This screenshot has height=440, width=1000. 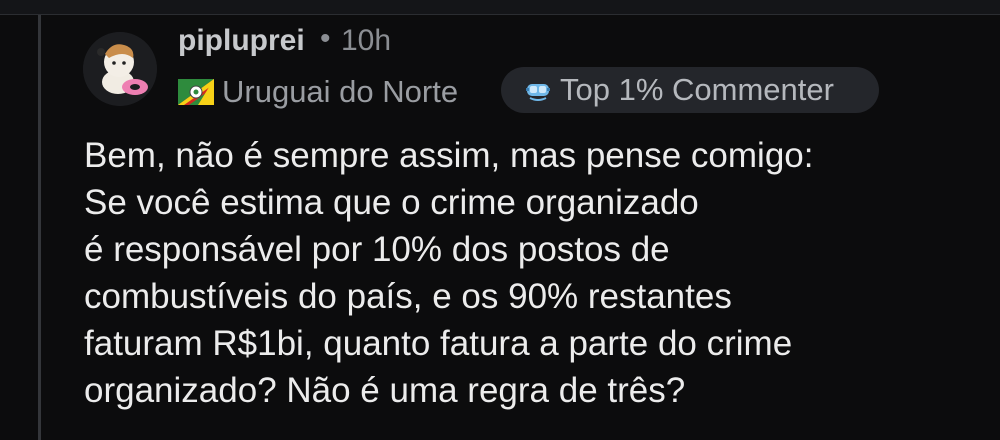 What do you see at coordinates (196, 92) in the screenshot?
I see `rio-grande-do-sul-flag-icon` at bounding box center [196, 92].